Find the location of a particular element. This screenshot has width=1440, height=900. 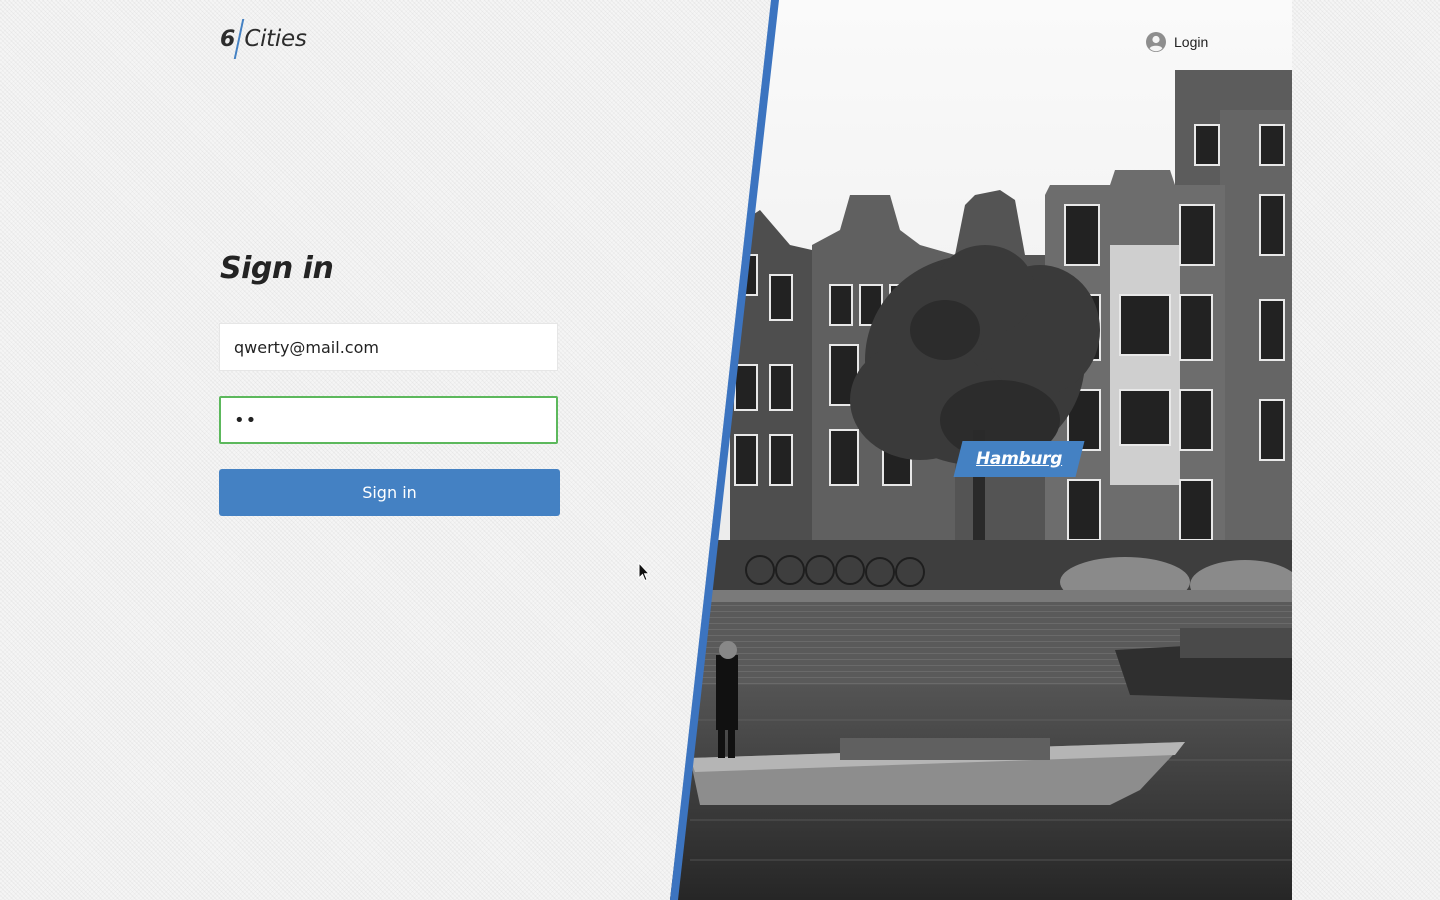

city-link: Hamburg is located at coordinates (1019, 459).